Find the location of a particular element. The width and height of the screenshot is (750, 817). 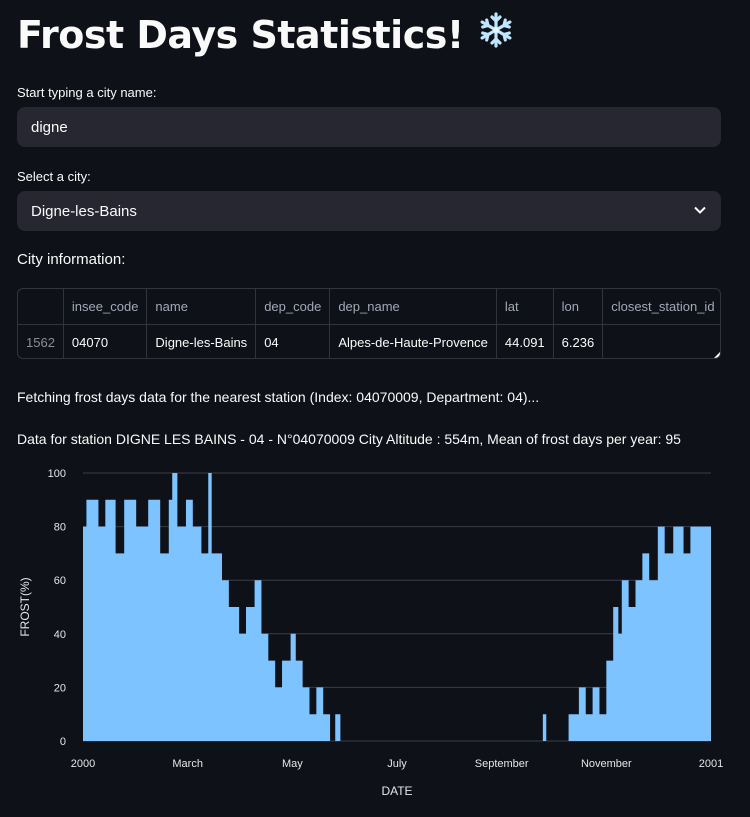

cell-dep-name: Alpes-de-Haute-Provence is located at coordinates (413, 341).